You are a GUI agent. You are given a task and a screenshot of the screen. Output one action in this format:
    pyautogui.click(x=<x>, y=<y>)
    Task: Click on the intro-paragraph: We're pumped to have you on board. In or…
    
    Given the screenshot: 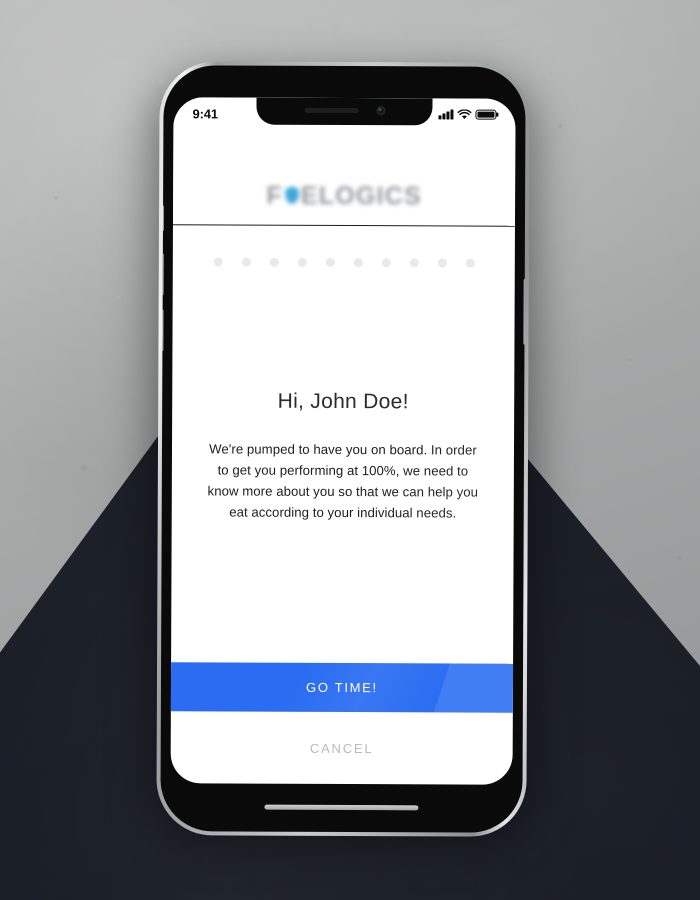 What is the action you would take?
    pyautogui.click(x=343, y=481)
    